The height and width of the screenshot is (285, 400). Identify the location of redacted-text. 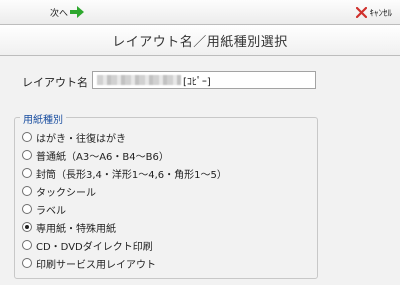
(139, 80).